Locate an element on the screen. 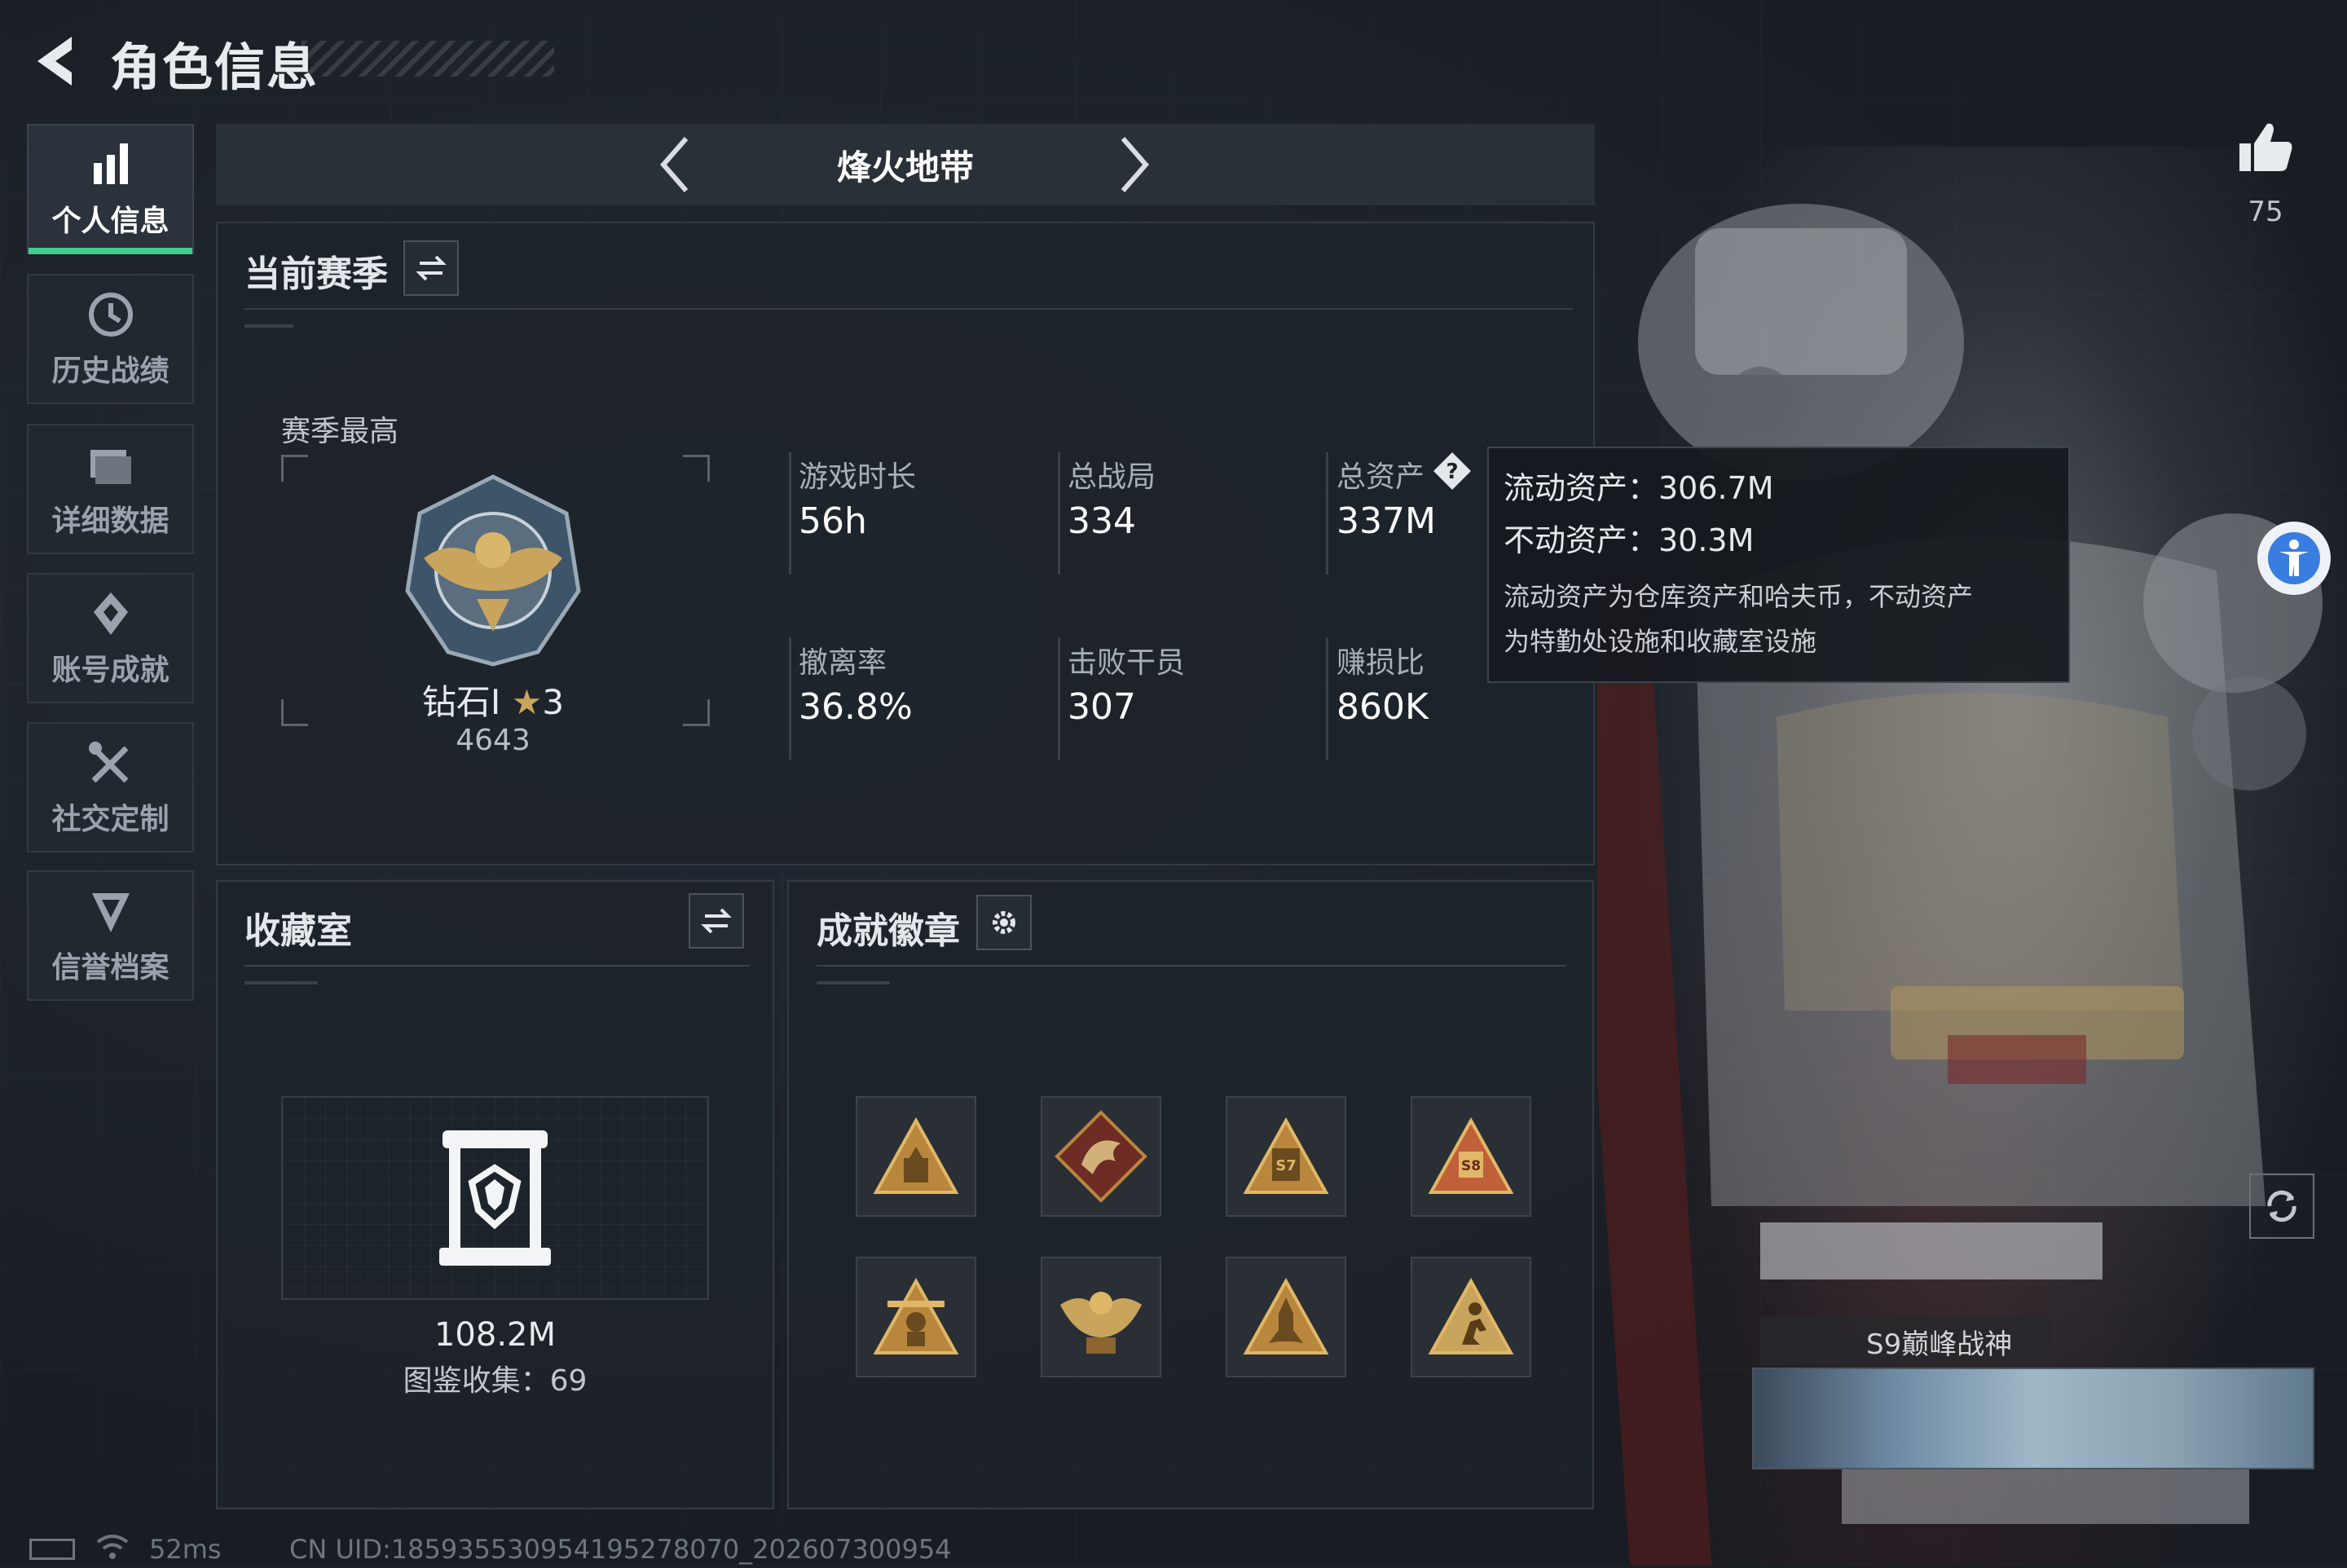  pyramid-badge-icon is located at coordinates (916, 1155).